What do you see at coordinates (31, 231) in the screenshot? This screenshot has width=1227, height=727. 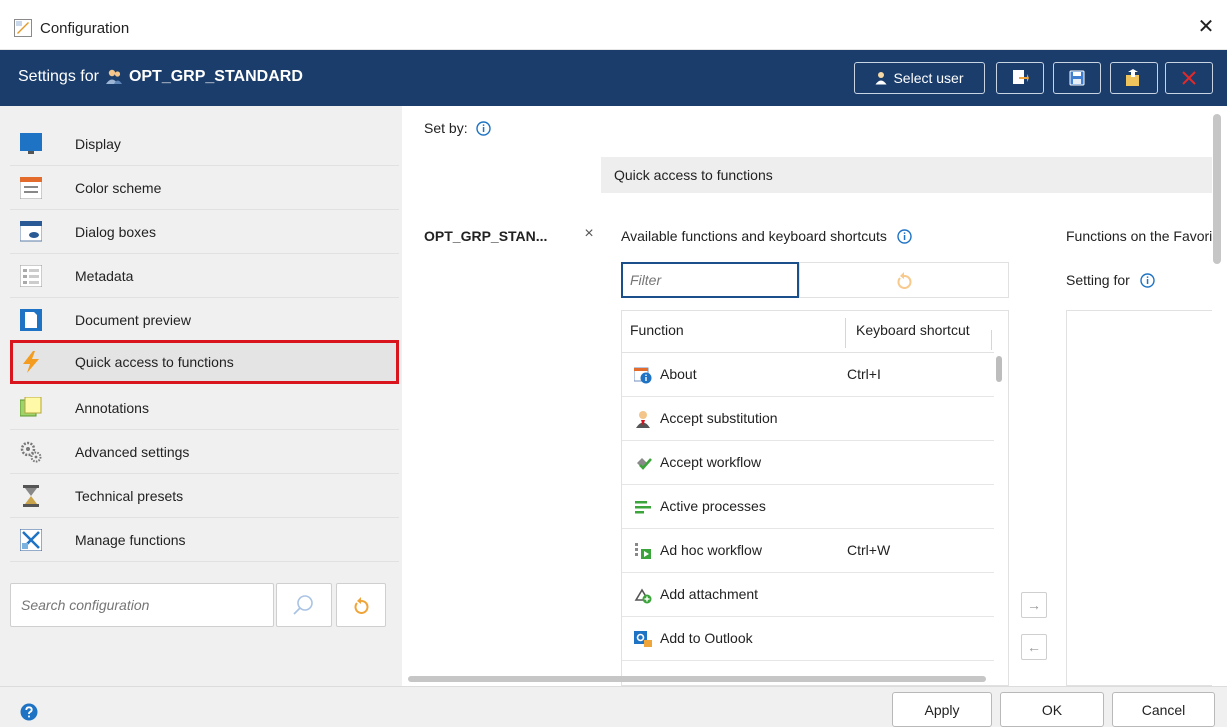 I see `dialog-box-icon` at bounding box center [31, 231].